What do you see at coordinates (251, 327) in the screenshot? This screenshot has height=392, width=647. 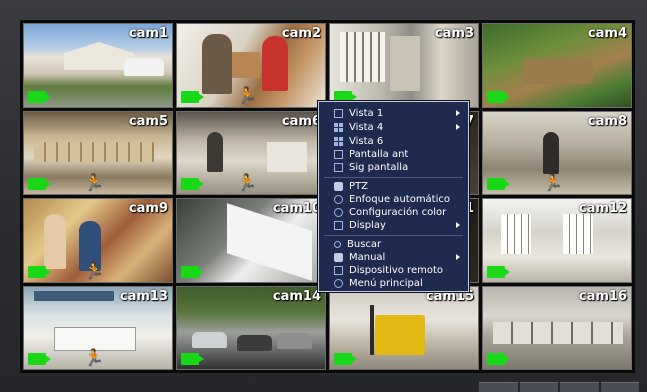 I see `camera-tile-14: cam14` at bounding box center [251, 327].